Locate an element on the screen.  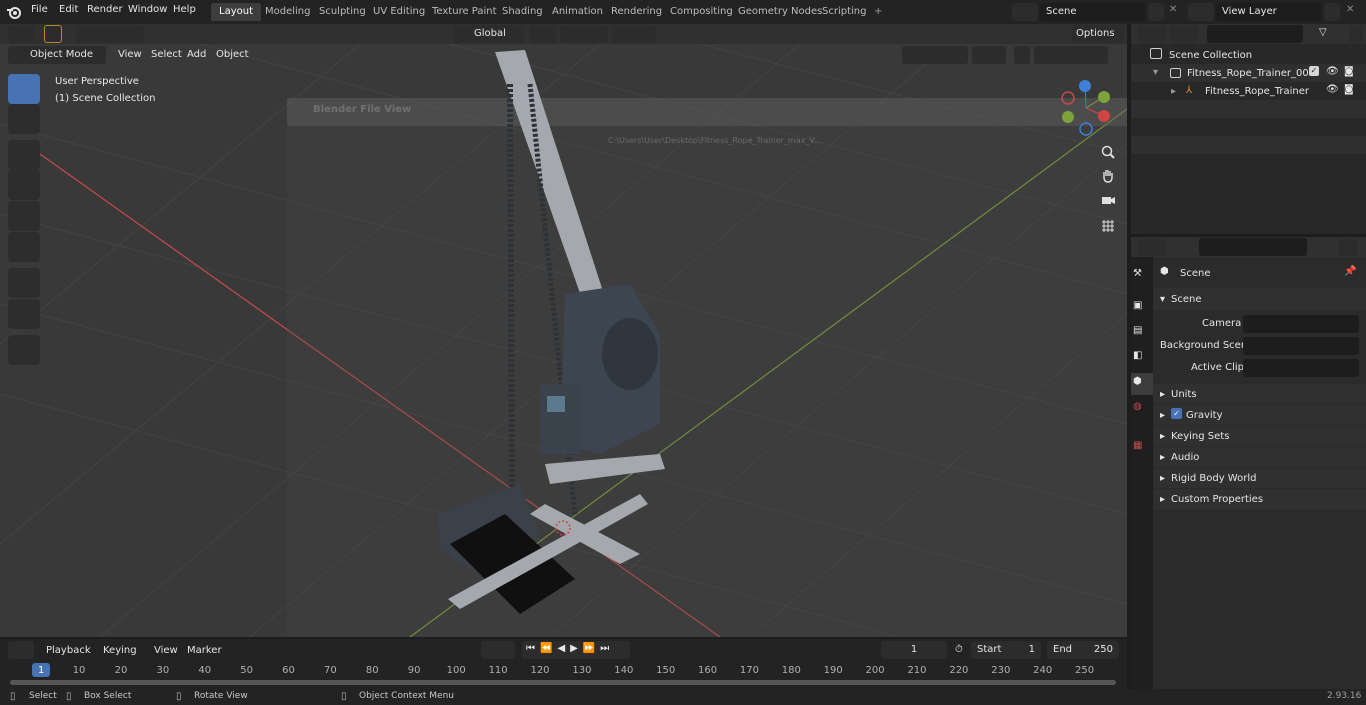
clock-icon: ⏱ is located at coordinates (959, 649).